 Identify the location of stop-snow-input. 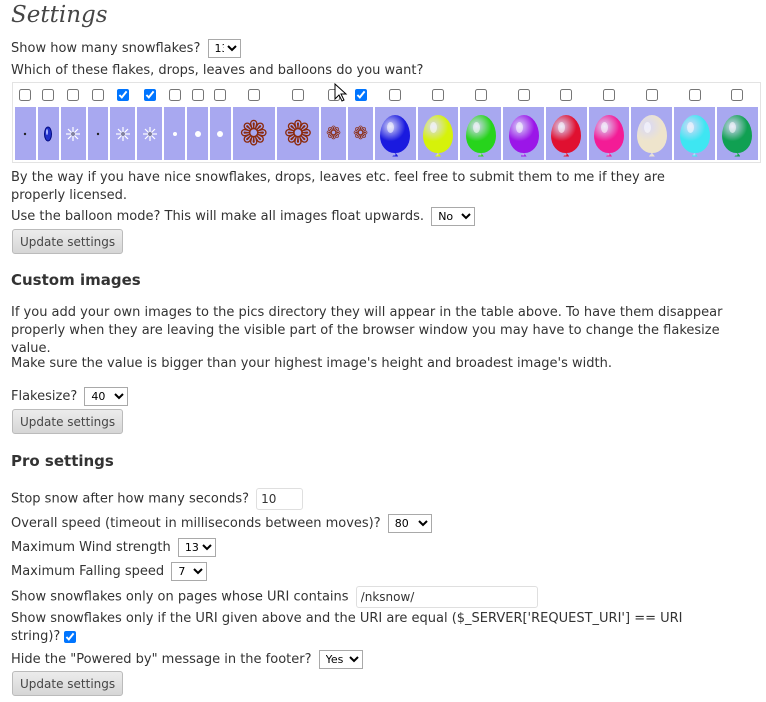
(280, 499).